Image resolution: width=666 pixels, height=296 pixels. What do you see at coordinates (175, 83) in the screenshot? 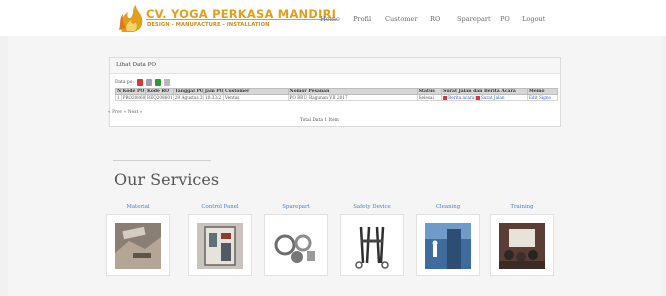
I see `export-toolbar: Data po:` at bounding box center [175, 83].